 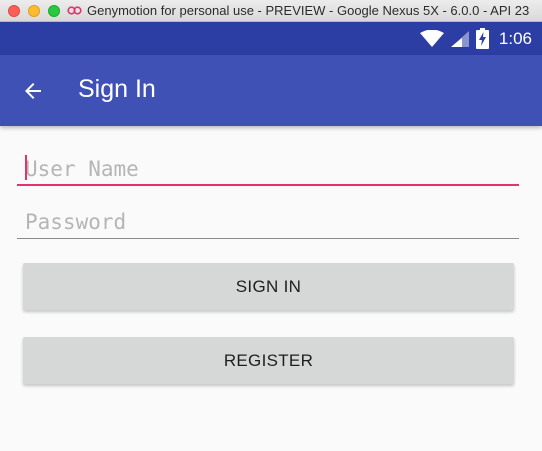 I want to click on android-status-bar: 1:06, so click(x=271, y=38).